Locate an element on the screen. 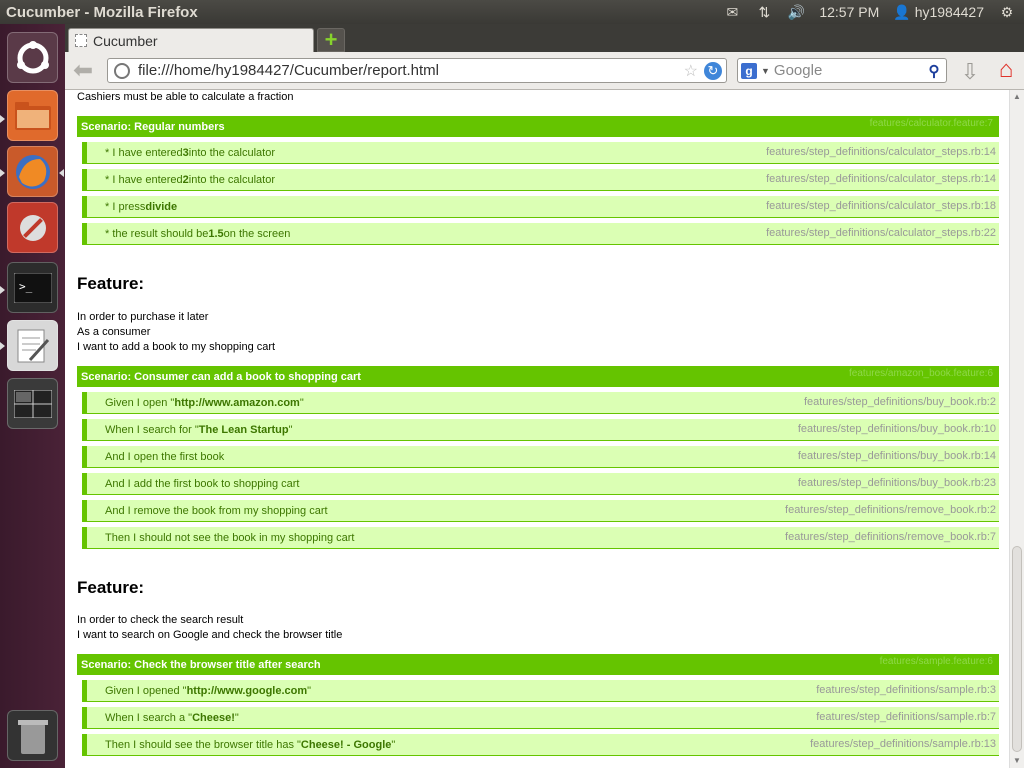  tab-cucumber: Cucumber is located at coordinates (191, 40).